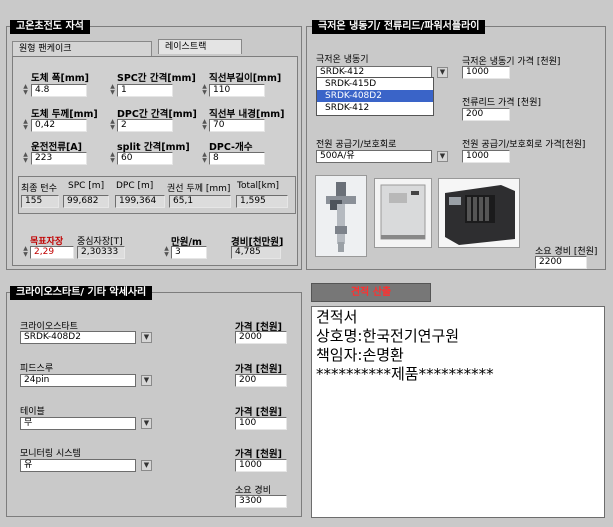  I want to click on split-spinner: ▲ ▼, so click(112, 158).